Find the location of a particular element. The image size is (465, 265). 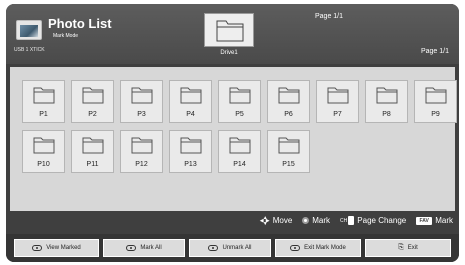

folder-tile: P6 is located at coordinates (288, 101).